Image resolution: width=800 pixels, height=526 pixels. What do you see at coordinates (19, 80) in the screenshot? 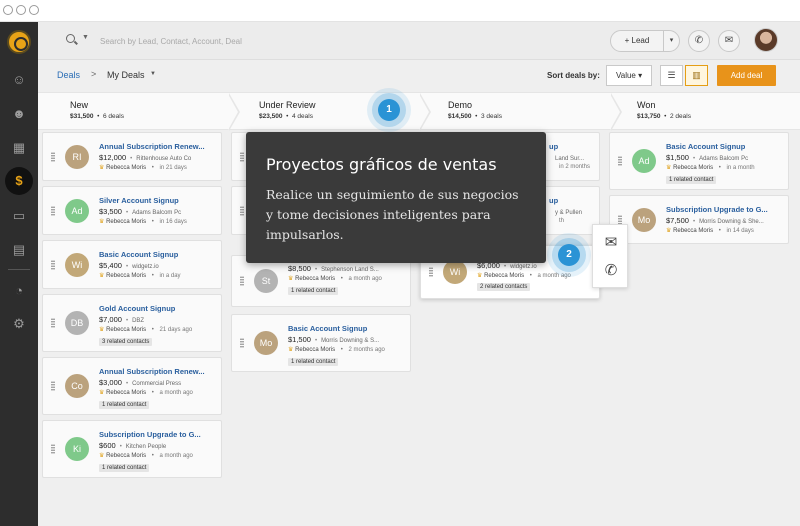
I see `sales-nav-icon: ☺` at bounding box center [19, 80].